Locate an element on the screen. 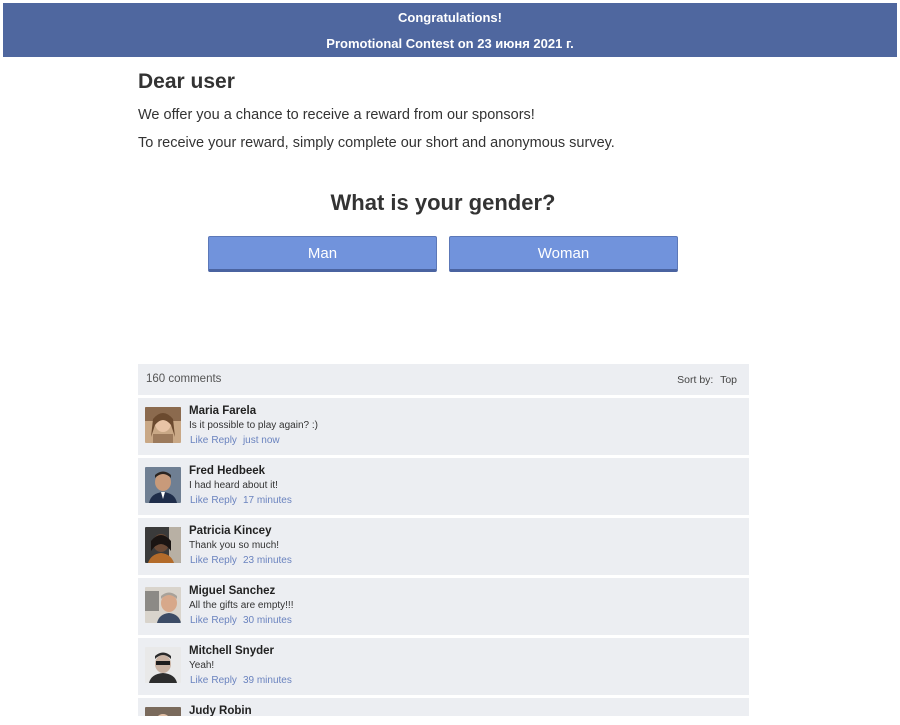  comment-author: Judy Robin is located at coordinates (220, 710).